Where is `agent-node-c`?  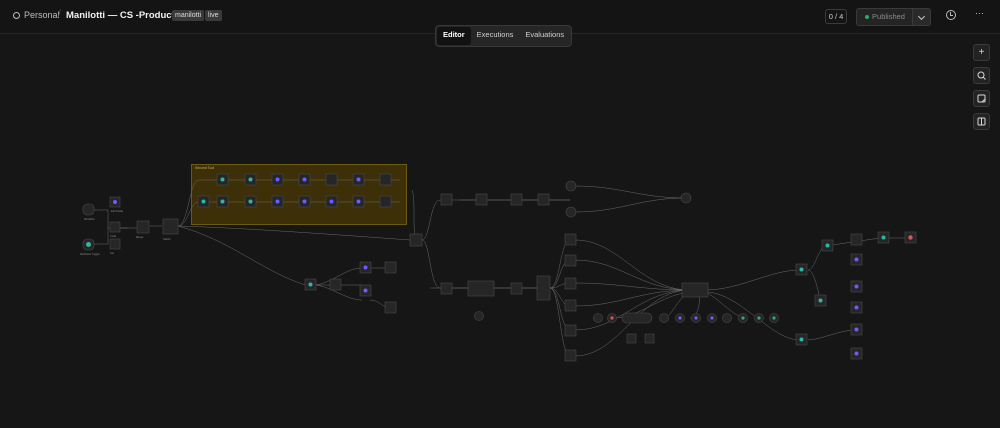
agent-node-c is located at coordinates (856, 239).